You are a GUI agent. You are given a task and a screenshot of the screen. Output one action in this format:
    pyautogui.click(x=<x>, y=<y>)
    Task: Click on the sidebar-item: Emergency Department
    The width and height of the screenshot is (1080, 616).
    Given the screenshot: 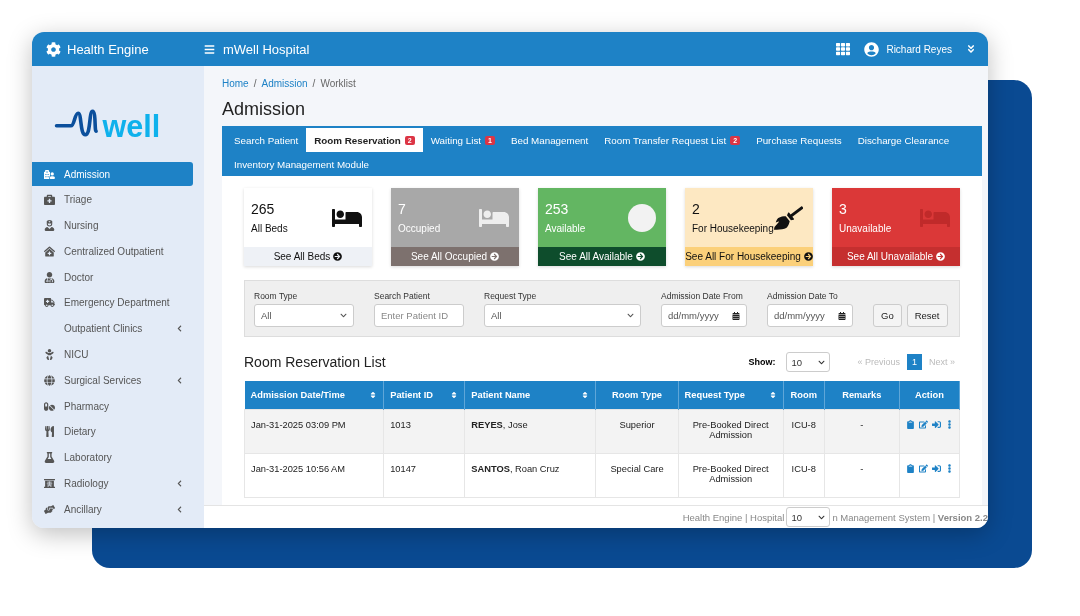 What is the action you would take?
    pyautogui.click(x=112, y=303)
    